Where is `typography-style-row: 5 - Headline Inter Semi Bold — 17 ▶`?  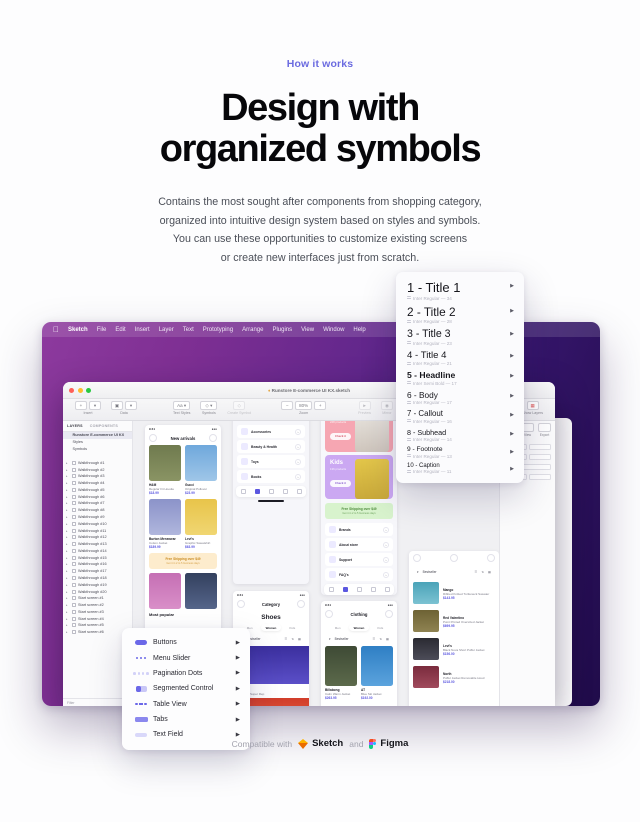
typography-style-row: 5 - Headline Inter Semi Bold — 17 ▶ is located at coordinates (460, 379).